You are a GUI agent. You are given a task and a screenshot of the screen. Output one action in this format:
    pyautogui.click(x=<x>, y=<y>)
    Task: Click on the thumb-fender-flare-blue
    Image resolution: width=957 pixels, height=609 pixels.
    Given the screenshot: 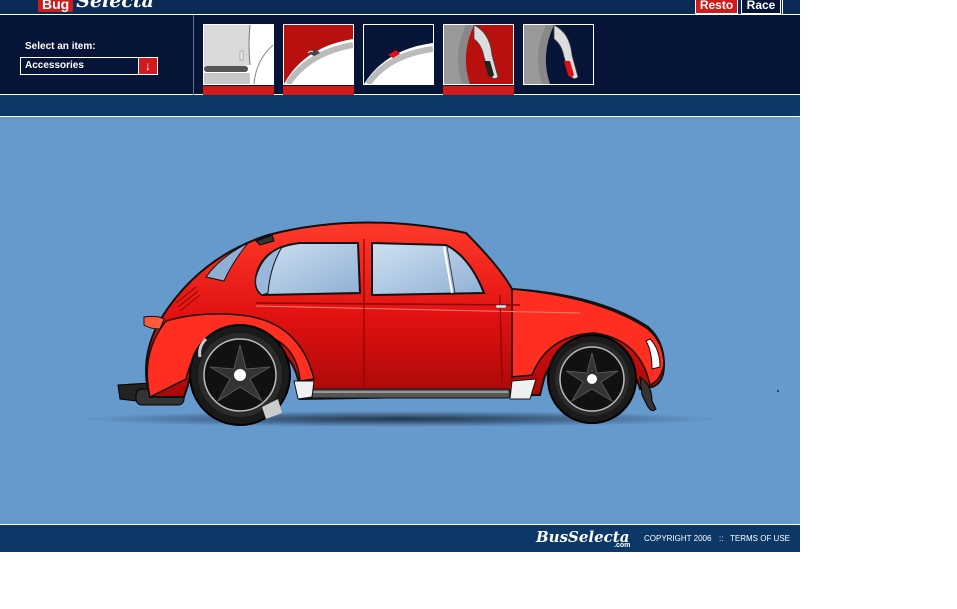 What is the action you would take?
    pyautogui.click(x=398, y=54)
    